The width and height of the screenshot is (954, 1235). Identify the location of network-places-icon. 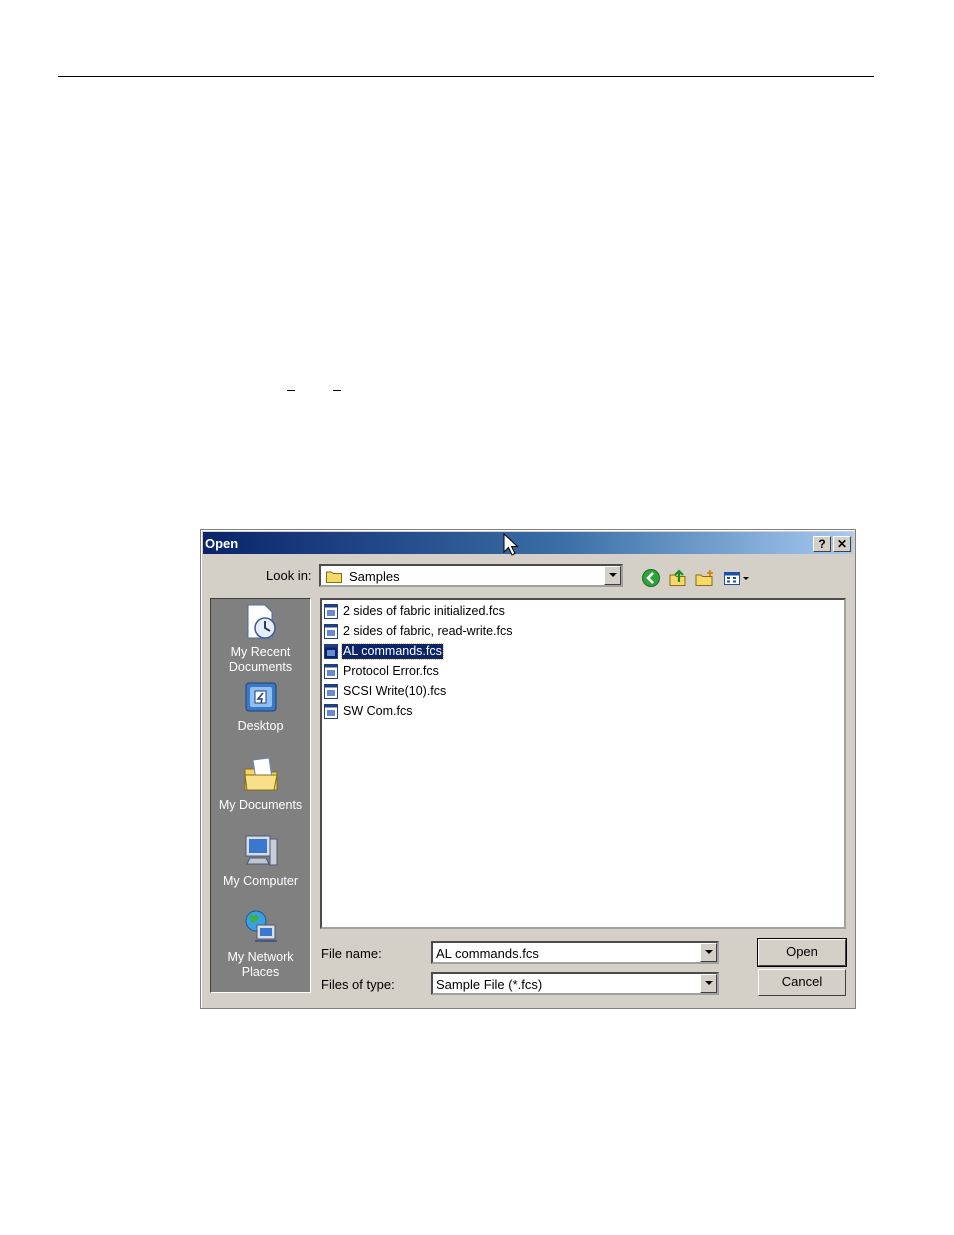
(261, 926).